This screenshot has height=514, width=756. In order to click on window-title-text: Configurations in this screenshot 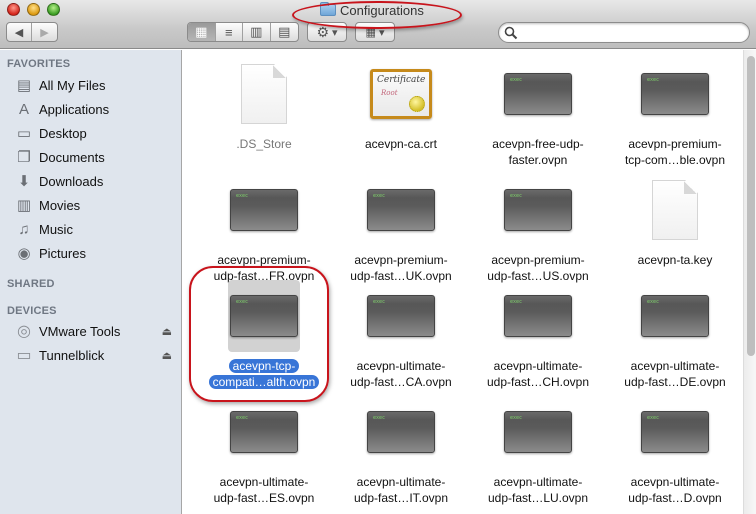, I will do `click(382, 10)`.